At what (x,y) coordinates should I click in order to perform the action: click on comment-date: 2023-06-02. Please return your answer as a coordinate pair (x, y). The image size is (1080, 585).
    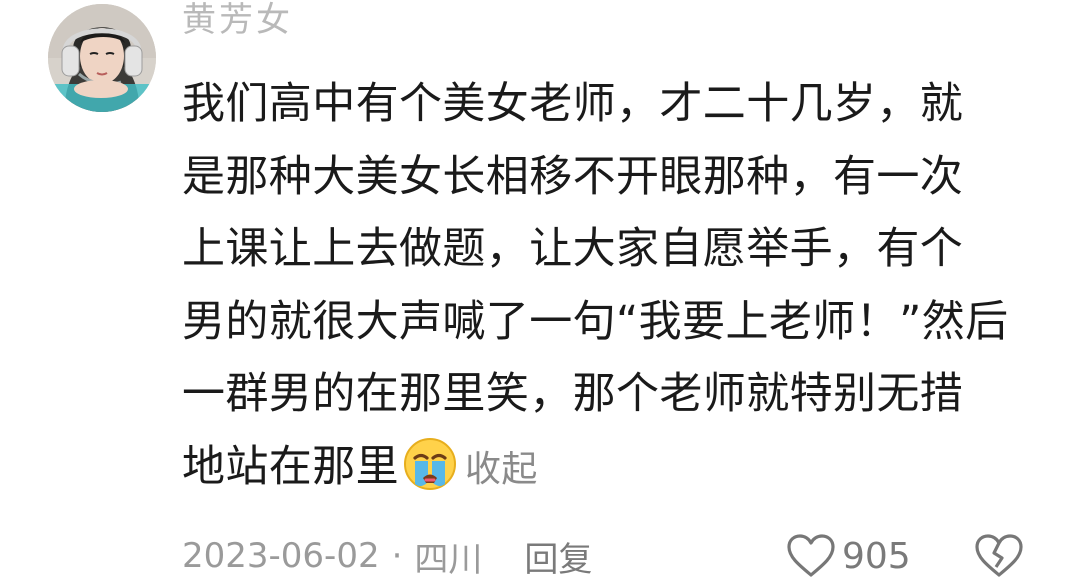
    Looking at the image, I should click on (281, 556).